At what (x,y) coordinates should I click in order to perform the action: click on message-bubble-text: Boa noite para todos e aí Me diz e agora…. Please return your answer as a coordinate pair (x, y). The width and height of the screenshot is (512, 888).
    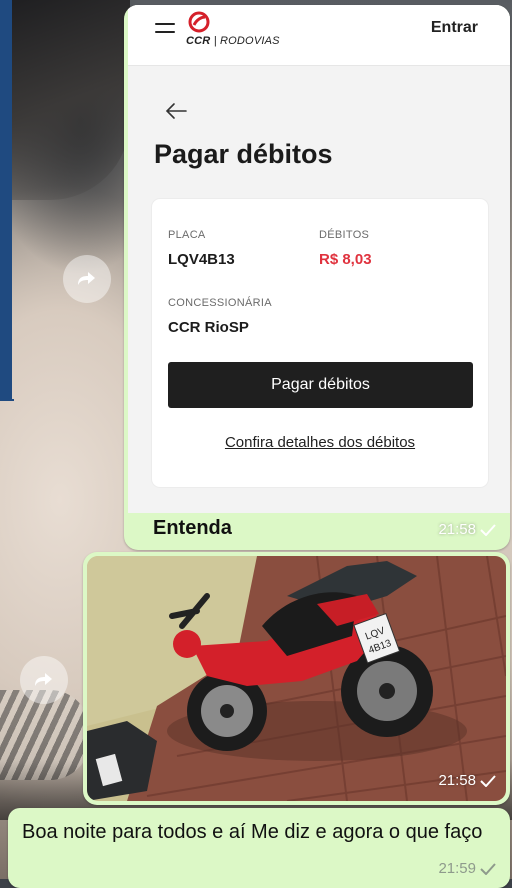
    Looking at the image, I should click on (259, 848).